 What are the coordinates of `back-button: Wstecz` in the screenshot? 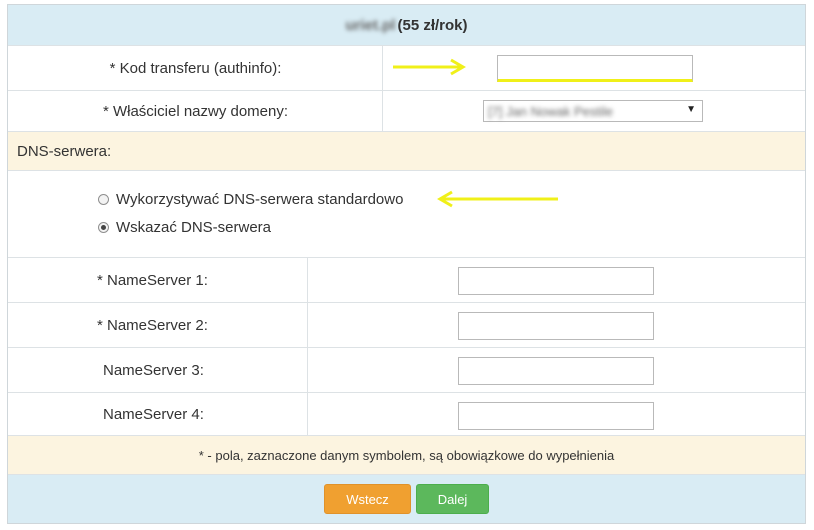 It's located at (367, 499).